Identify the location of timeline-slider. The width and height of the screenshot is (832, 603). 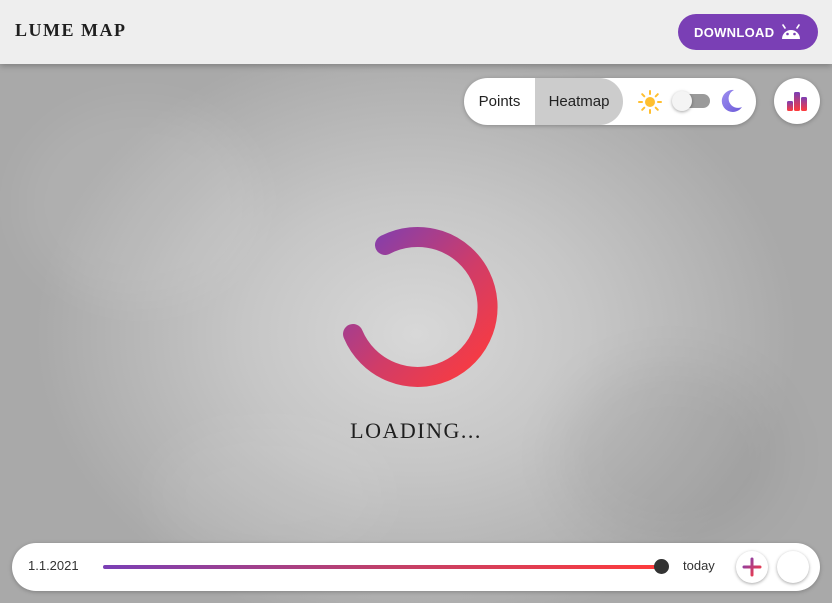
(382, 567).